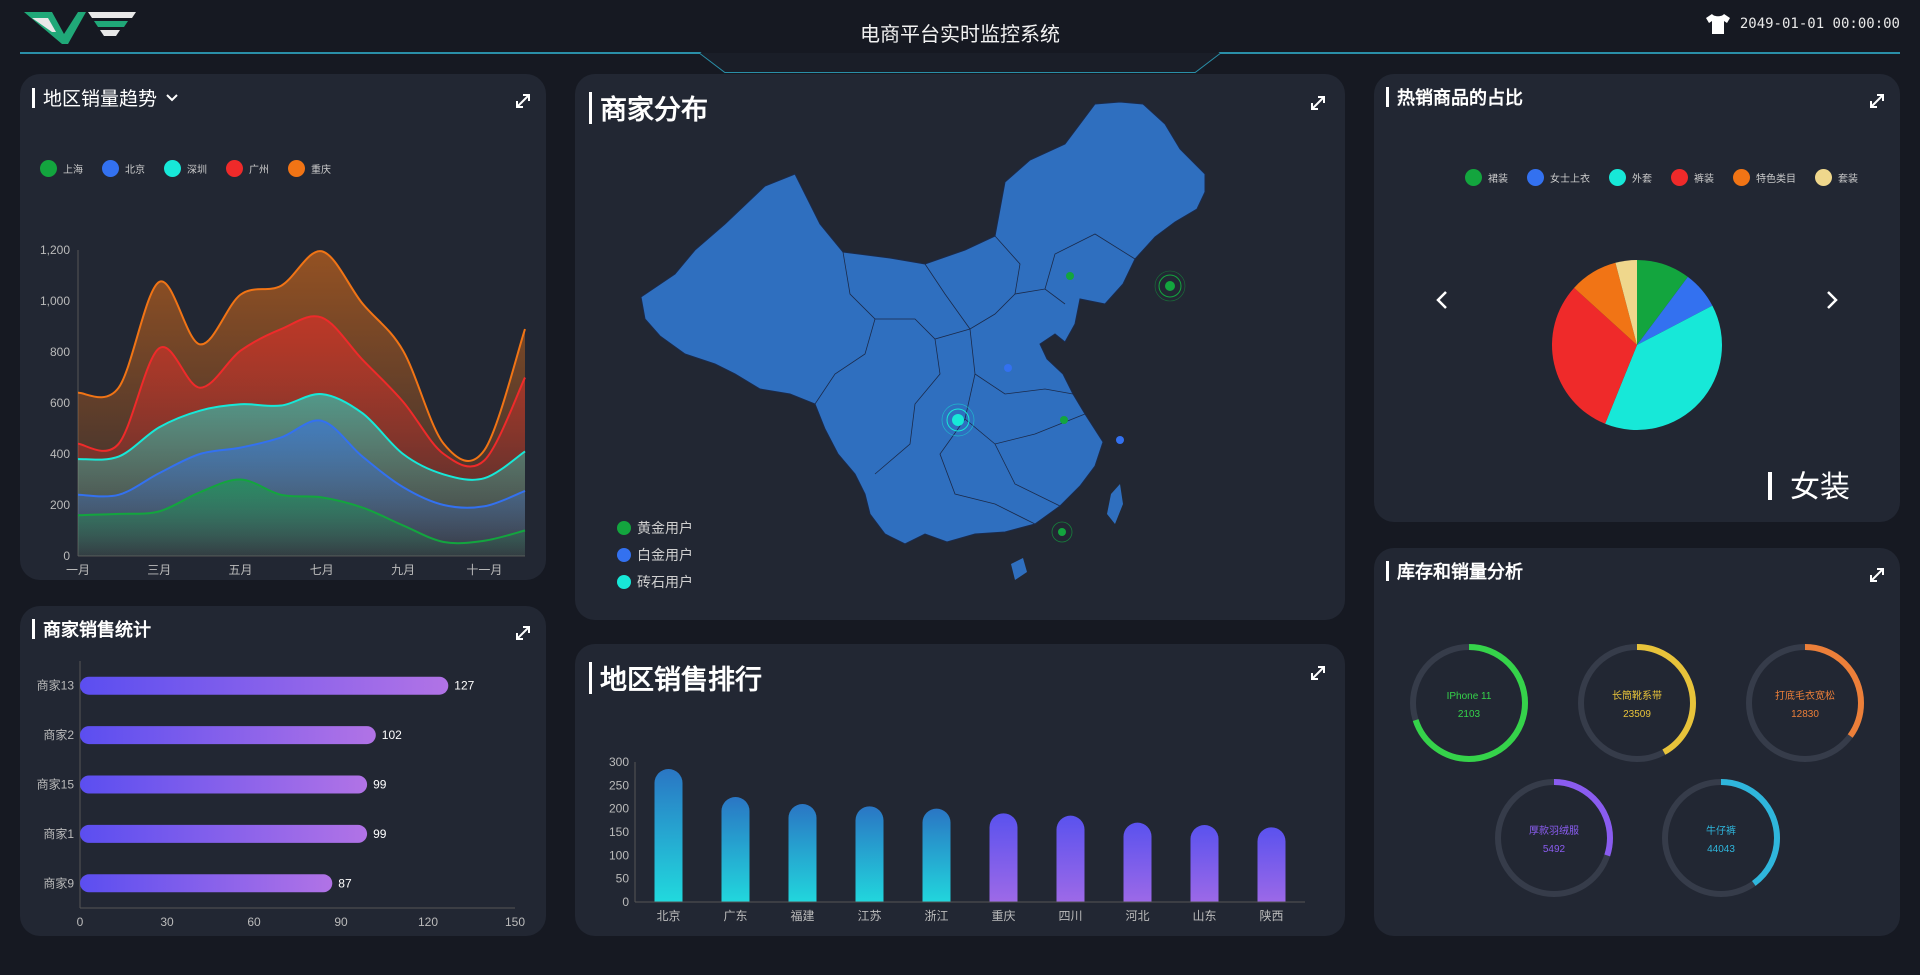 Image resolution: width=1920 pixels, height=975 pixels. What do you see at coordinates (167, 922) in the screenshot?
I see `x-tick-label: 30` at bounding box center [167, 922].